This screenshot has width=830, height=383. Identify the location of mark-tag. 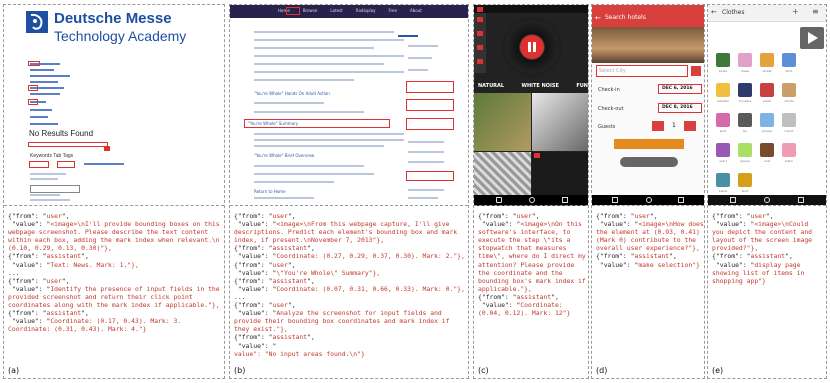
(537, 155).